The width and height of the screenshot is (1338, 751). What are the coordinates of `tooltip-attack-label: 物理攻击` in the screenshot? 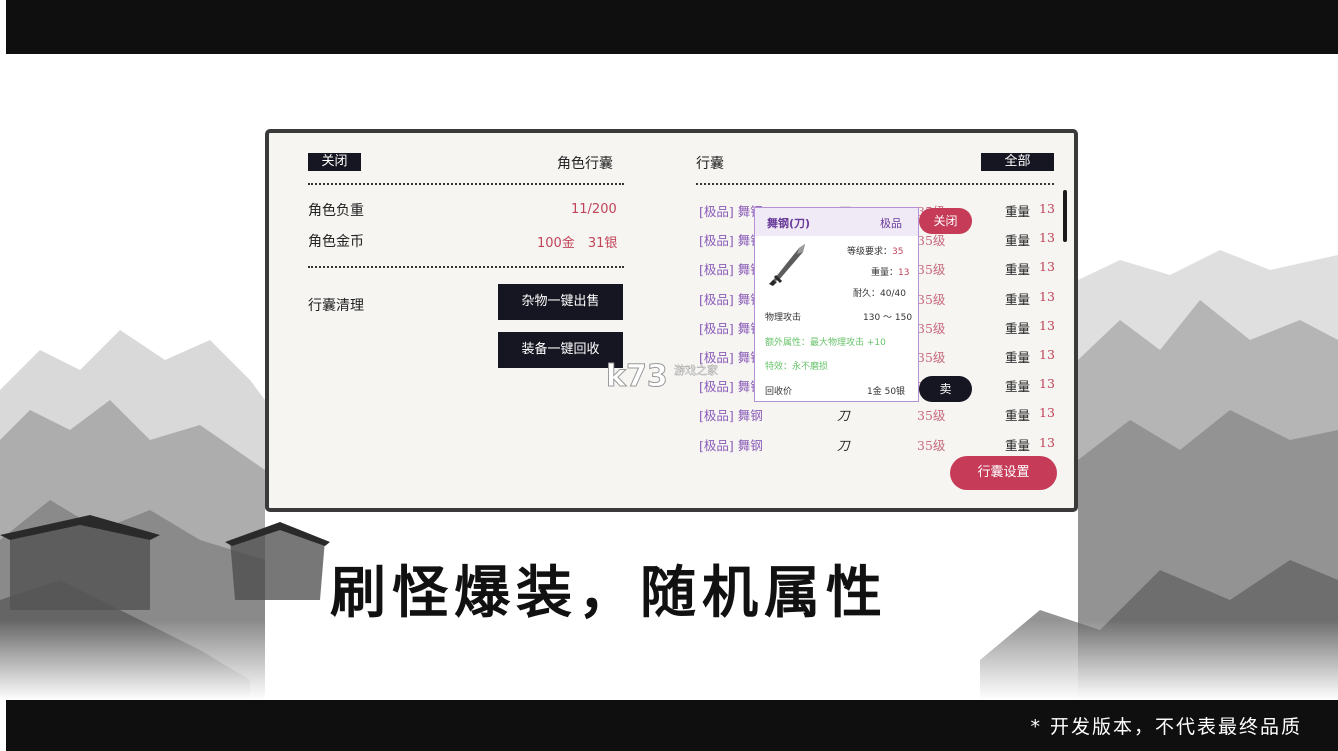 It's located at (783, 318).